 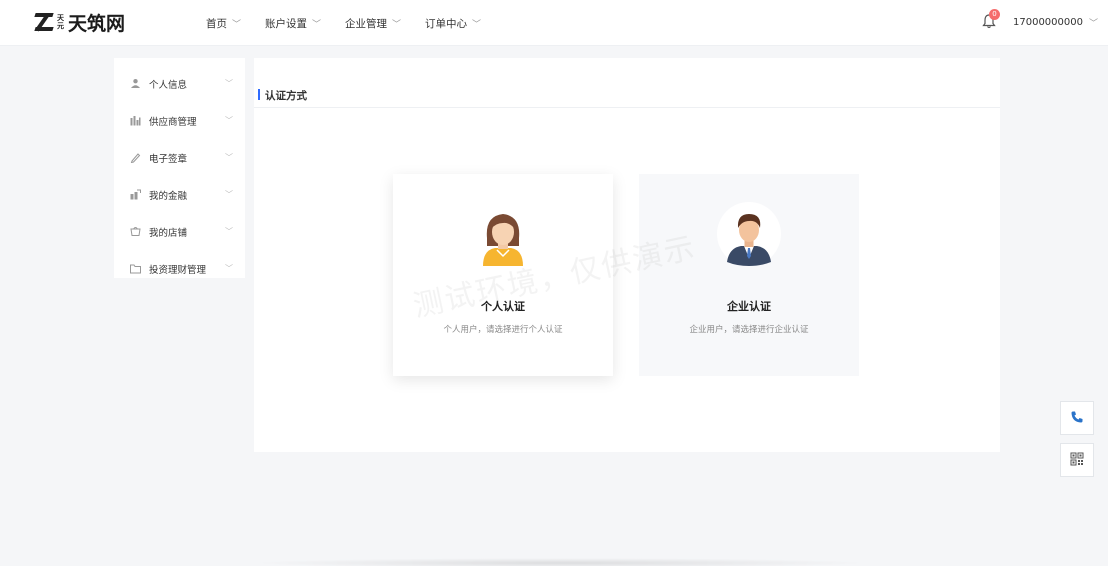 What do you see at coordinates (135, 268) in the screenshot?
I see `folder-icon` at bounding box center [135, 268].